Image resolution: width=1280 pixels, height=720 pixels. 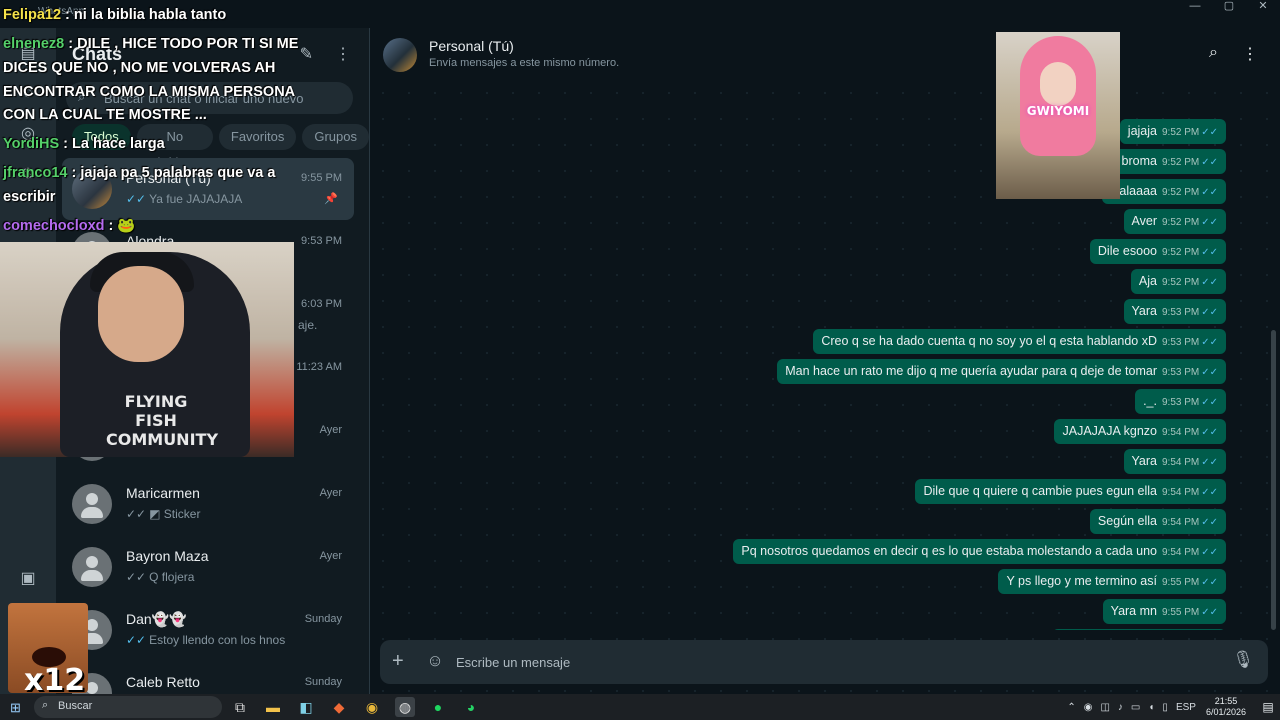 I want to click on streamer-face, so click(x=141, y=314).